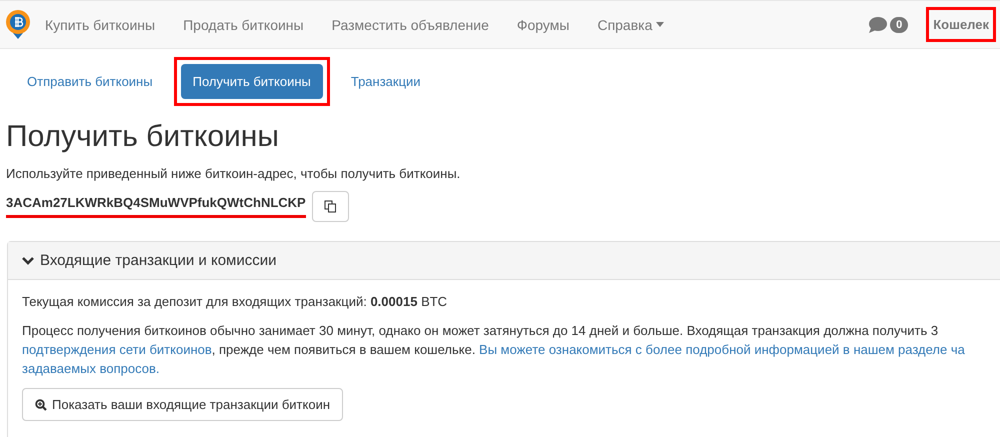  I want to click on info-paragraph: Процесс получения биткоинов обычно занимает 30 минут, однако он может затянуться до 14 дней и больше. Входящая транзакция должна получить 3 подтверждения сети биткоинов, прежде чем появиться в вашем кошельке. Вы можете ознакомиться с более подробной информацией в нашем разделе ча задаваемых вопросов., so click(494, 350).